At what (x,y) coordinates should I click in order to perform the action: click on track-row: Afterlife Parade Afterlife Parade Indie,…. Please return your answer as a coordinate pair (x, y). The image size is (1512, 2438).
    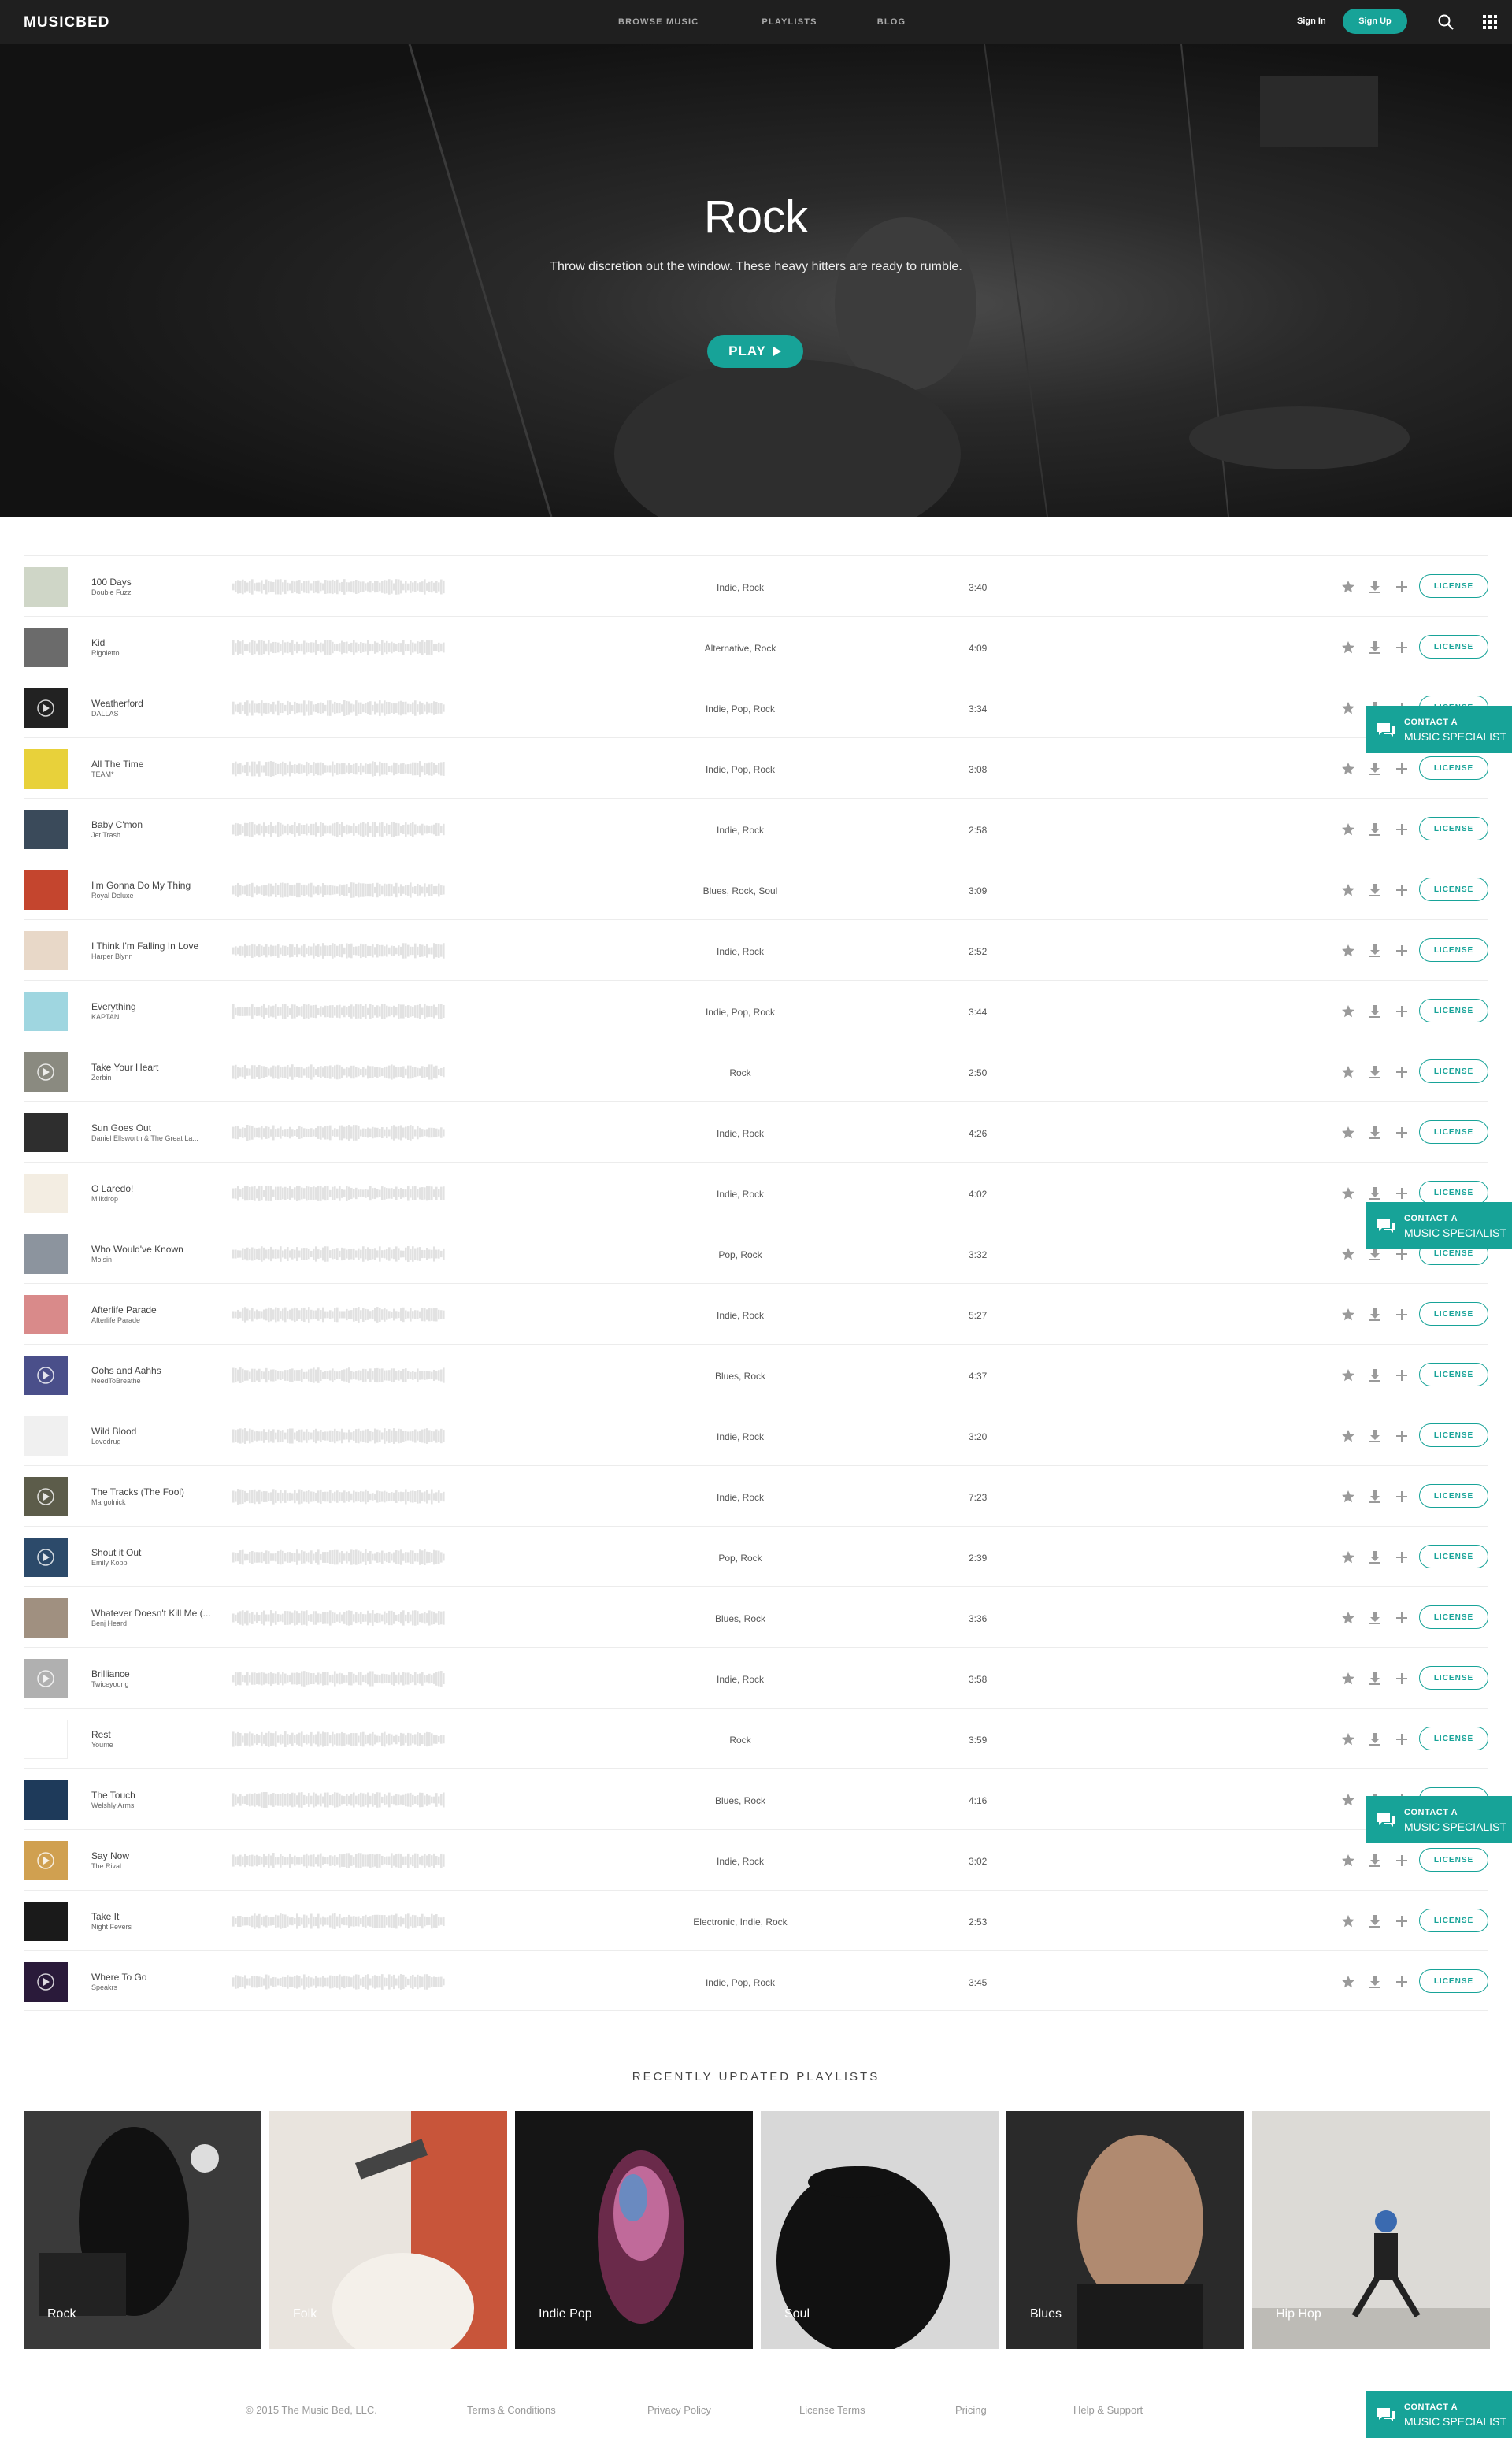
    Looking at the image, I should click on (756, 1313).